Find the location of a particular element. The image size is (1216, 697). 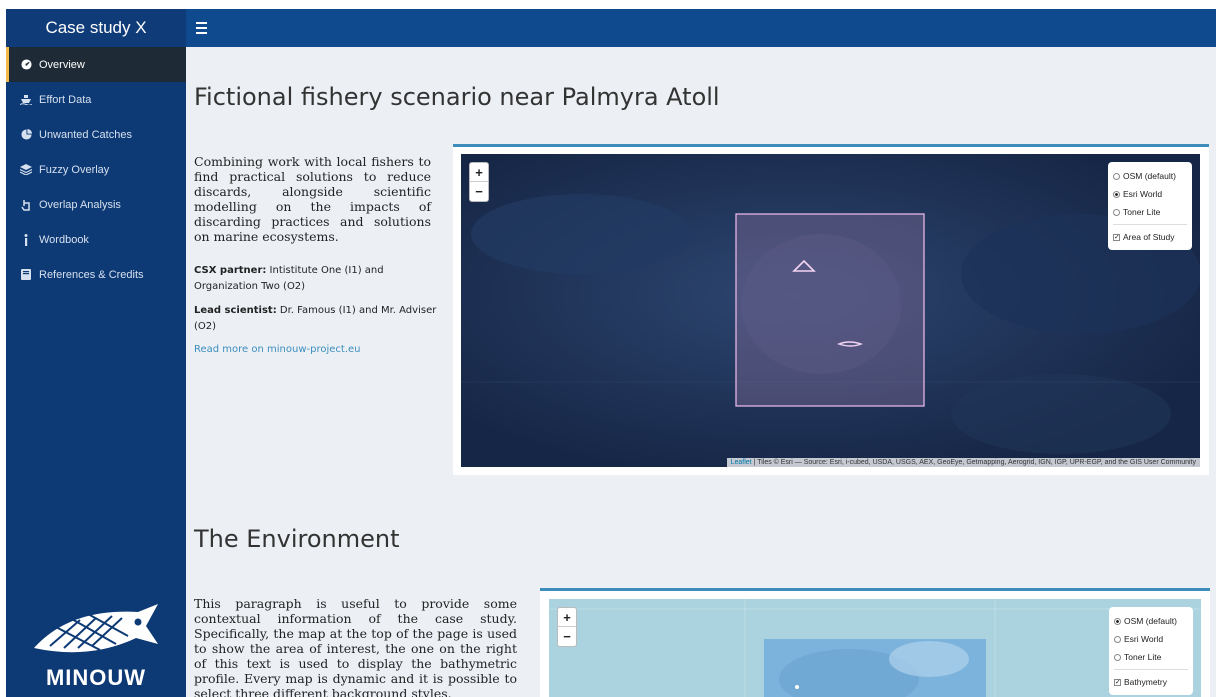

bathymetry-card: + − OSM (default) Esri World Toner Lite is located at coordinates (875, 642).